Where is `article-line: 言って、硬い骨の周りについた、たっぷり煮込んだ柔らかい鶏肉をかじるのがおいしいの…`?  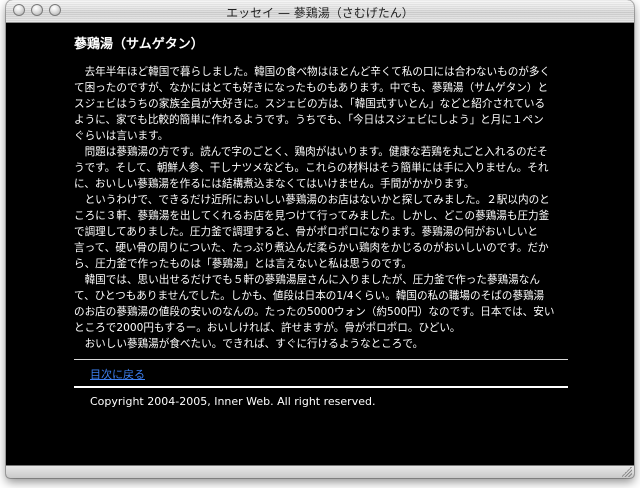
article-line: 言って、硬い骨の周りについた、たっぷり煮込んだ柔らかい鶏肉をかじるのがおいしいの… is located at coordinates (311, 248).